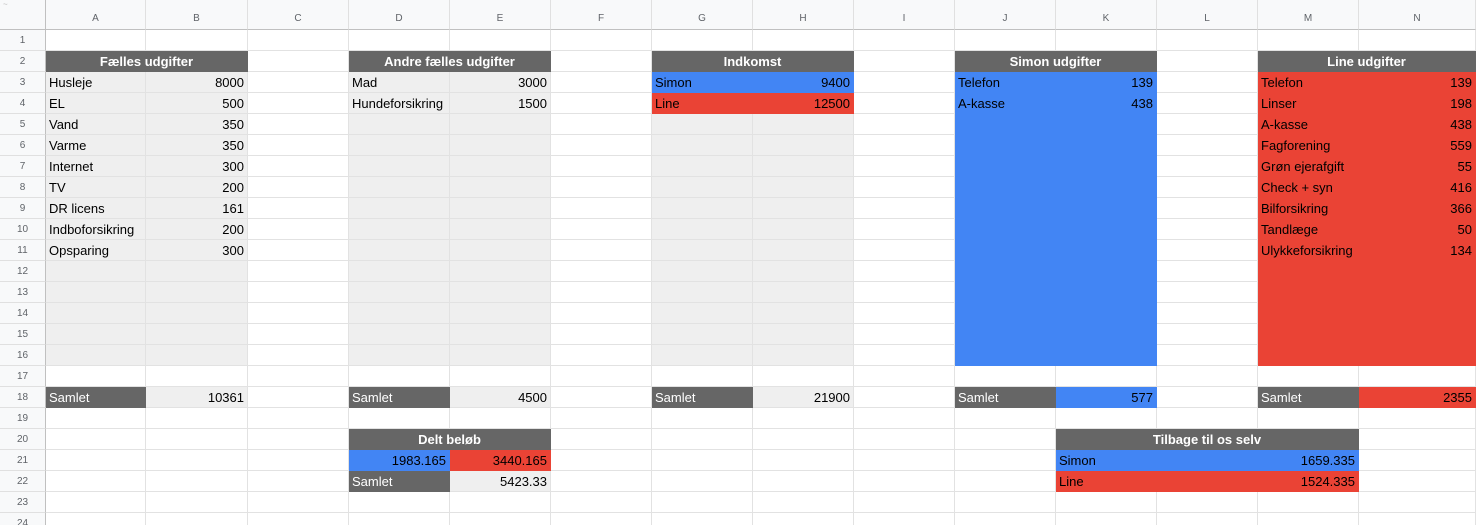 The image size is (1476, 525). Describe the element at coordinates (197, 460) in the screenshot. I see `cell-b21` at that location.